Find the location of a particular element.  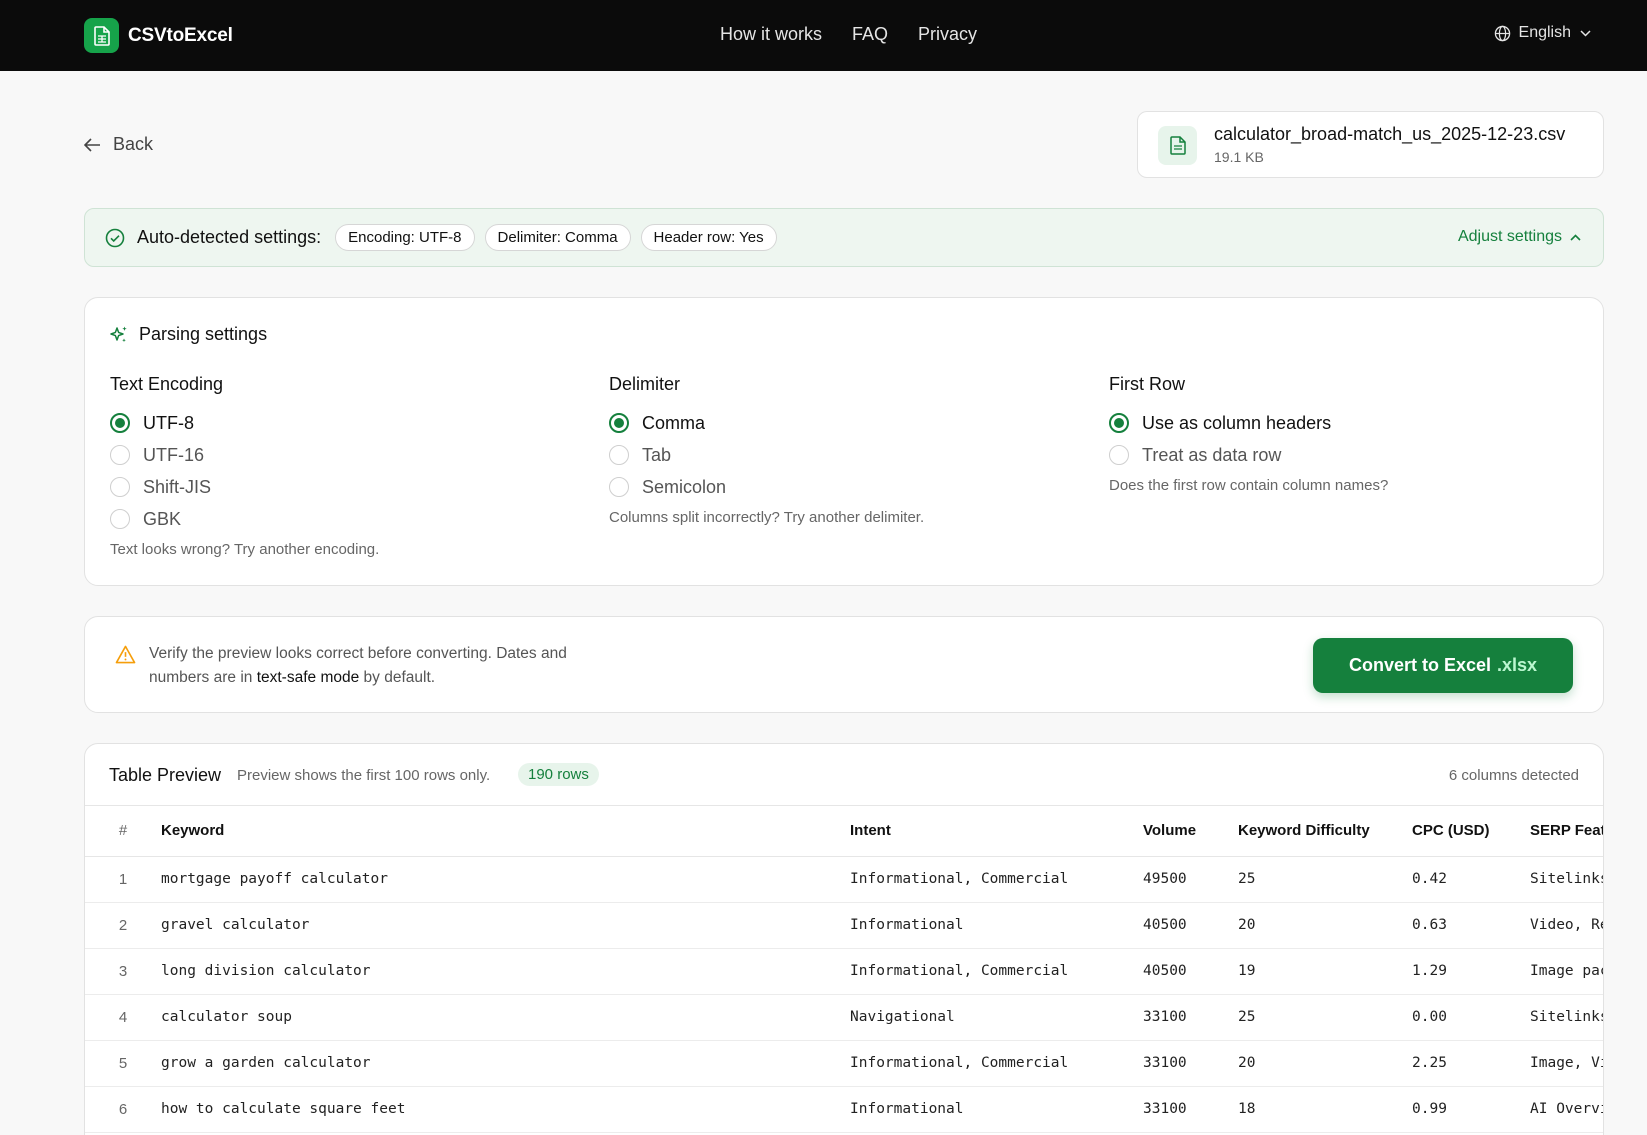

columns-detected: 6 columns detected is located at coordinates (1513, 775).